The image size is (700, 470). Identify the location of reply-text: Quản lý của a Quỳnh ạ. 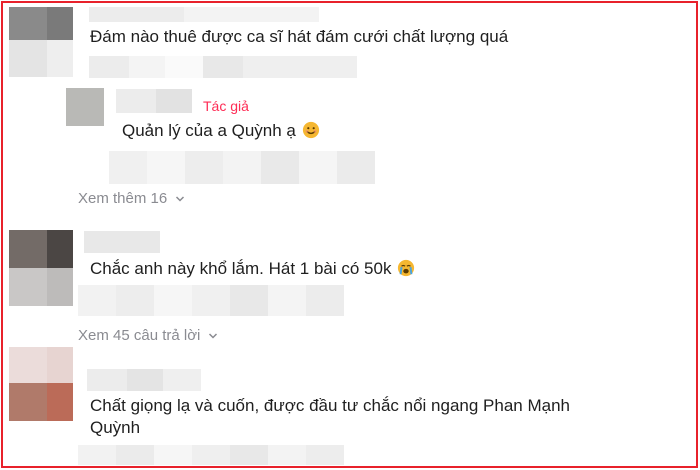
(221, 131).